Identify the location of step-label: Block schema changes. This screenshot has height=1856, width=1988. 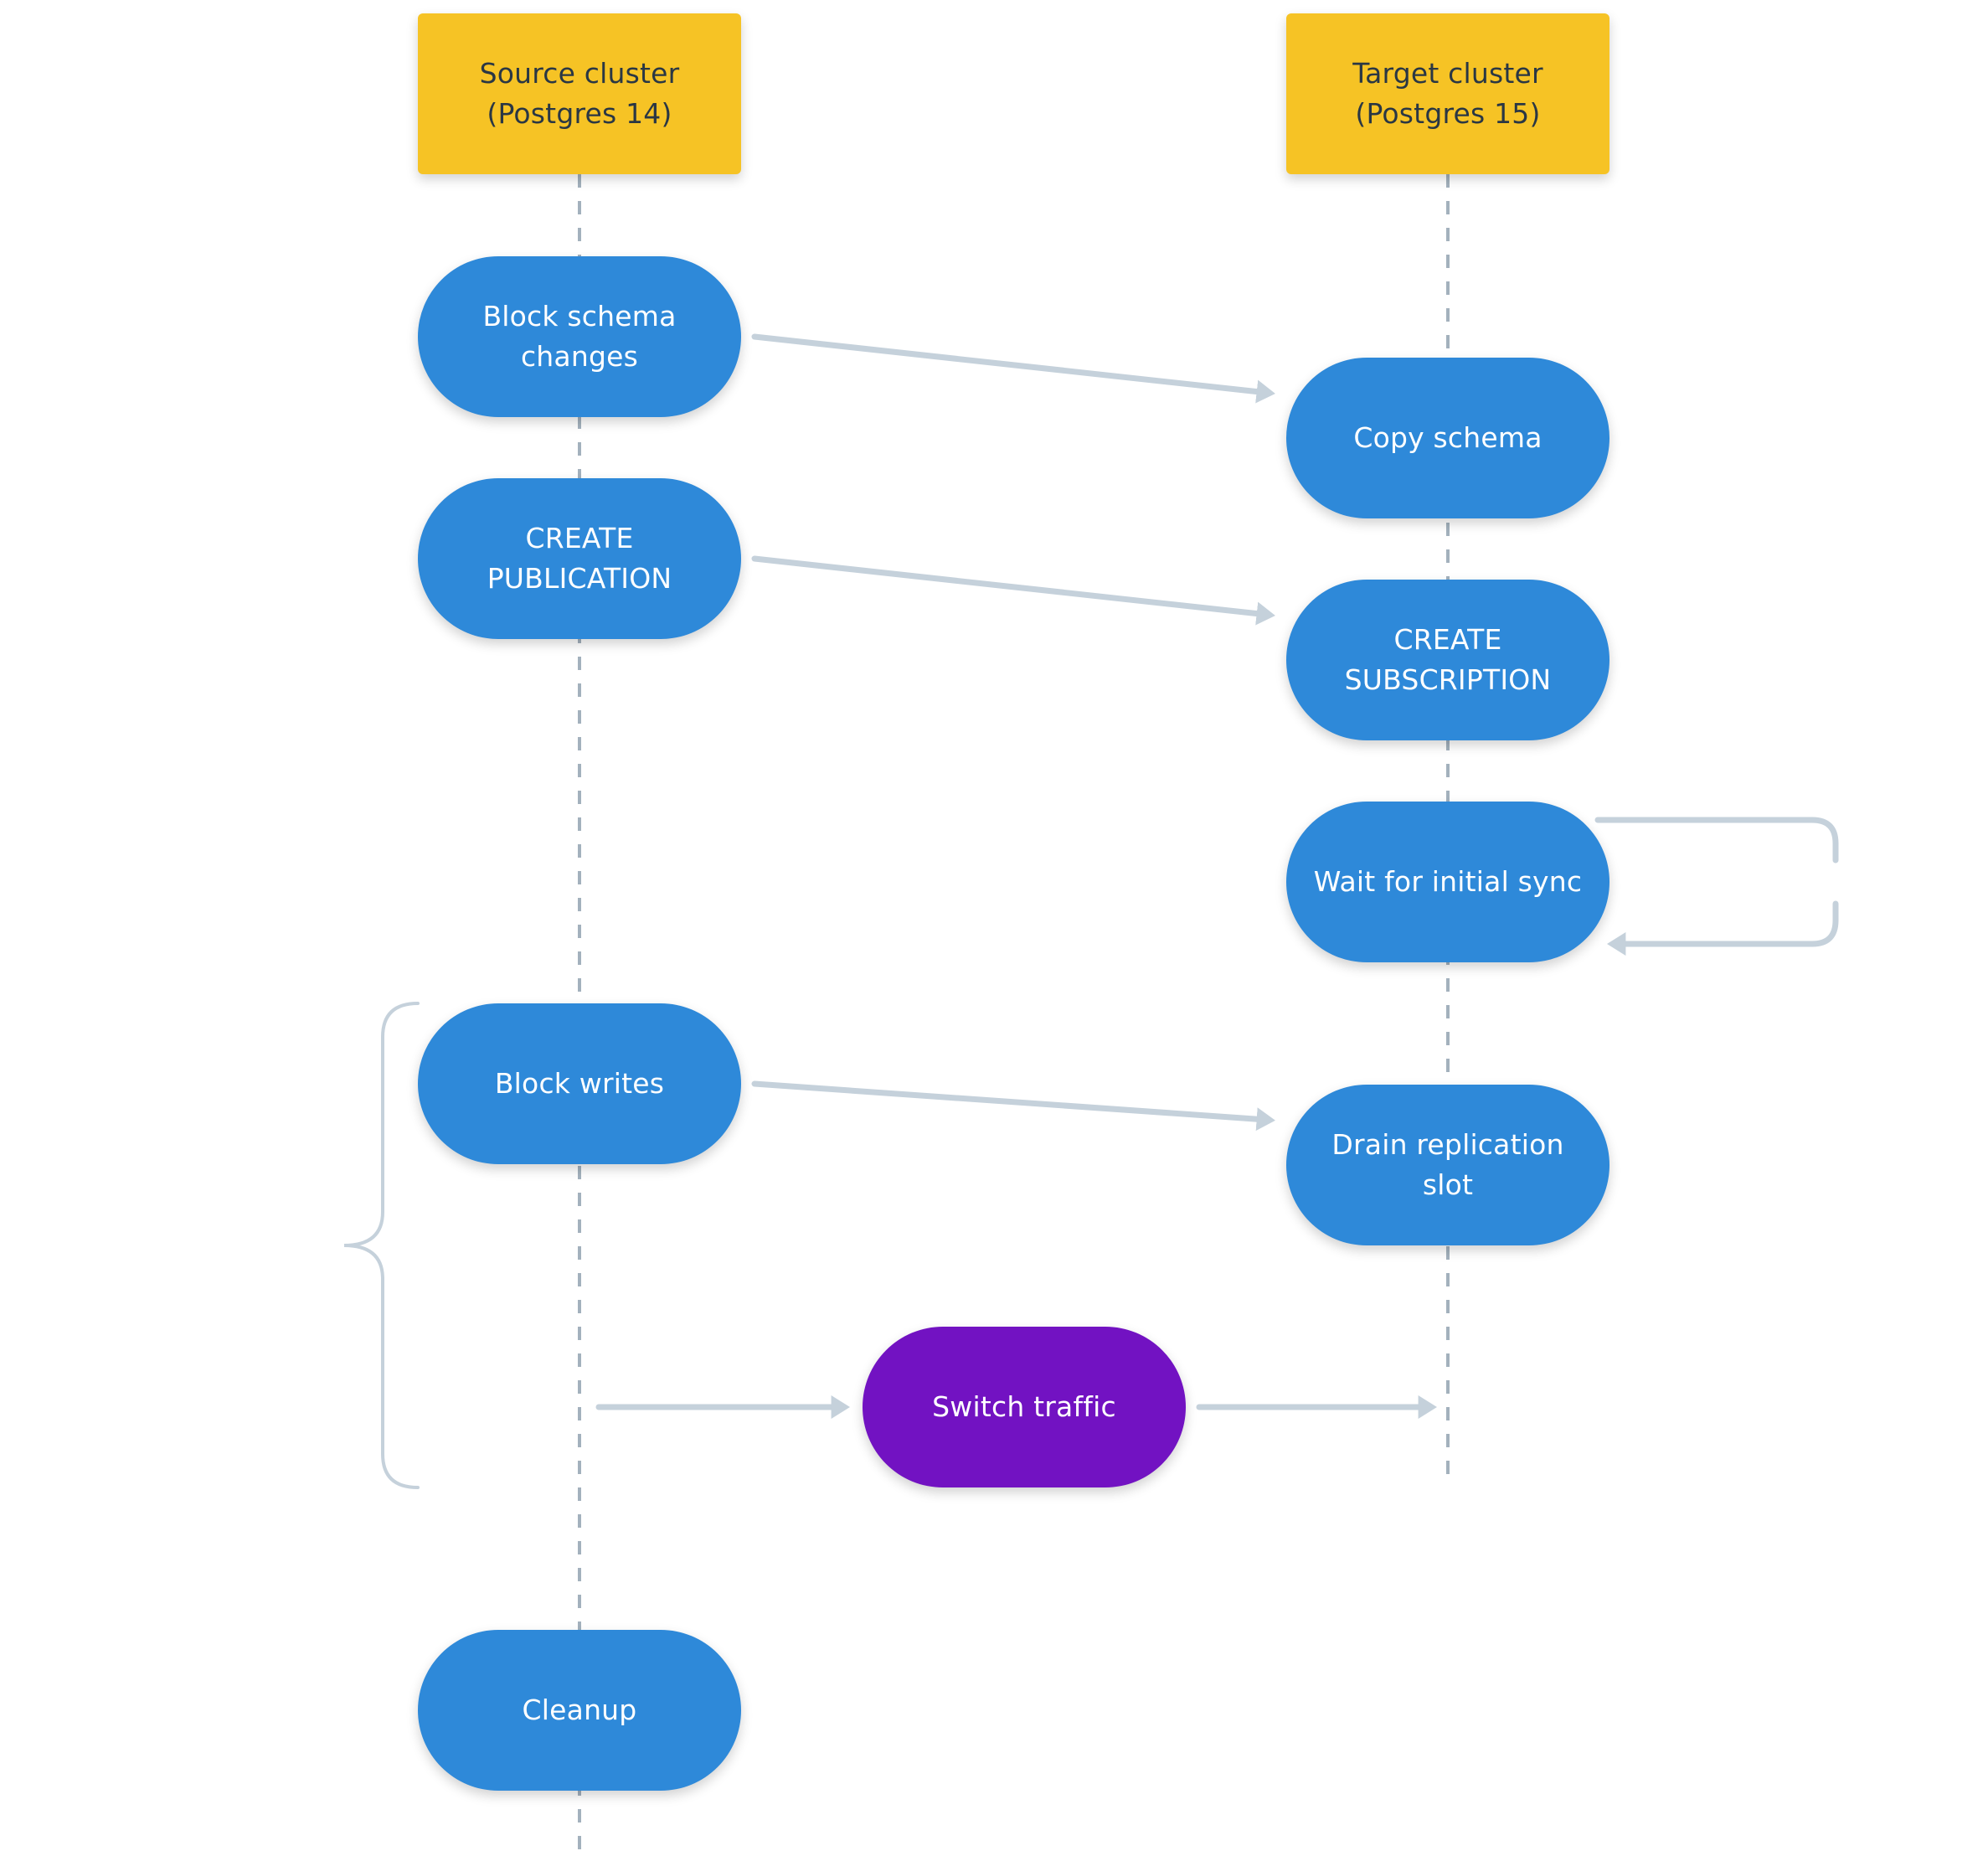
(579, 336).